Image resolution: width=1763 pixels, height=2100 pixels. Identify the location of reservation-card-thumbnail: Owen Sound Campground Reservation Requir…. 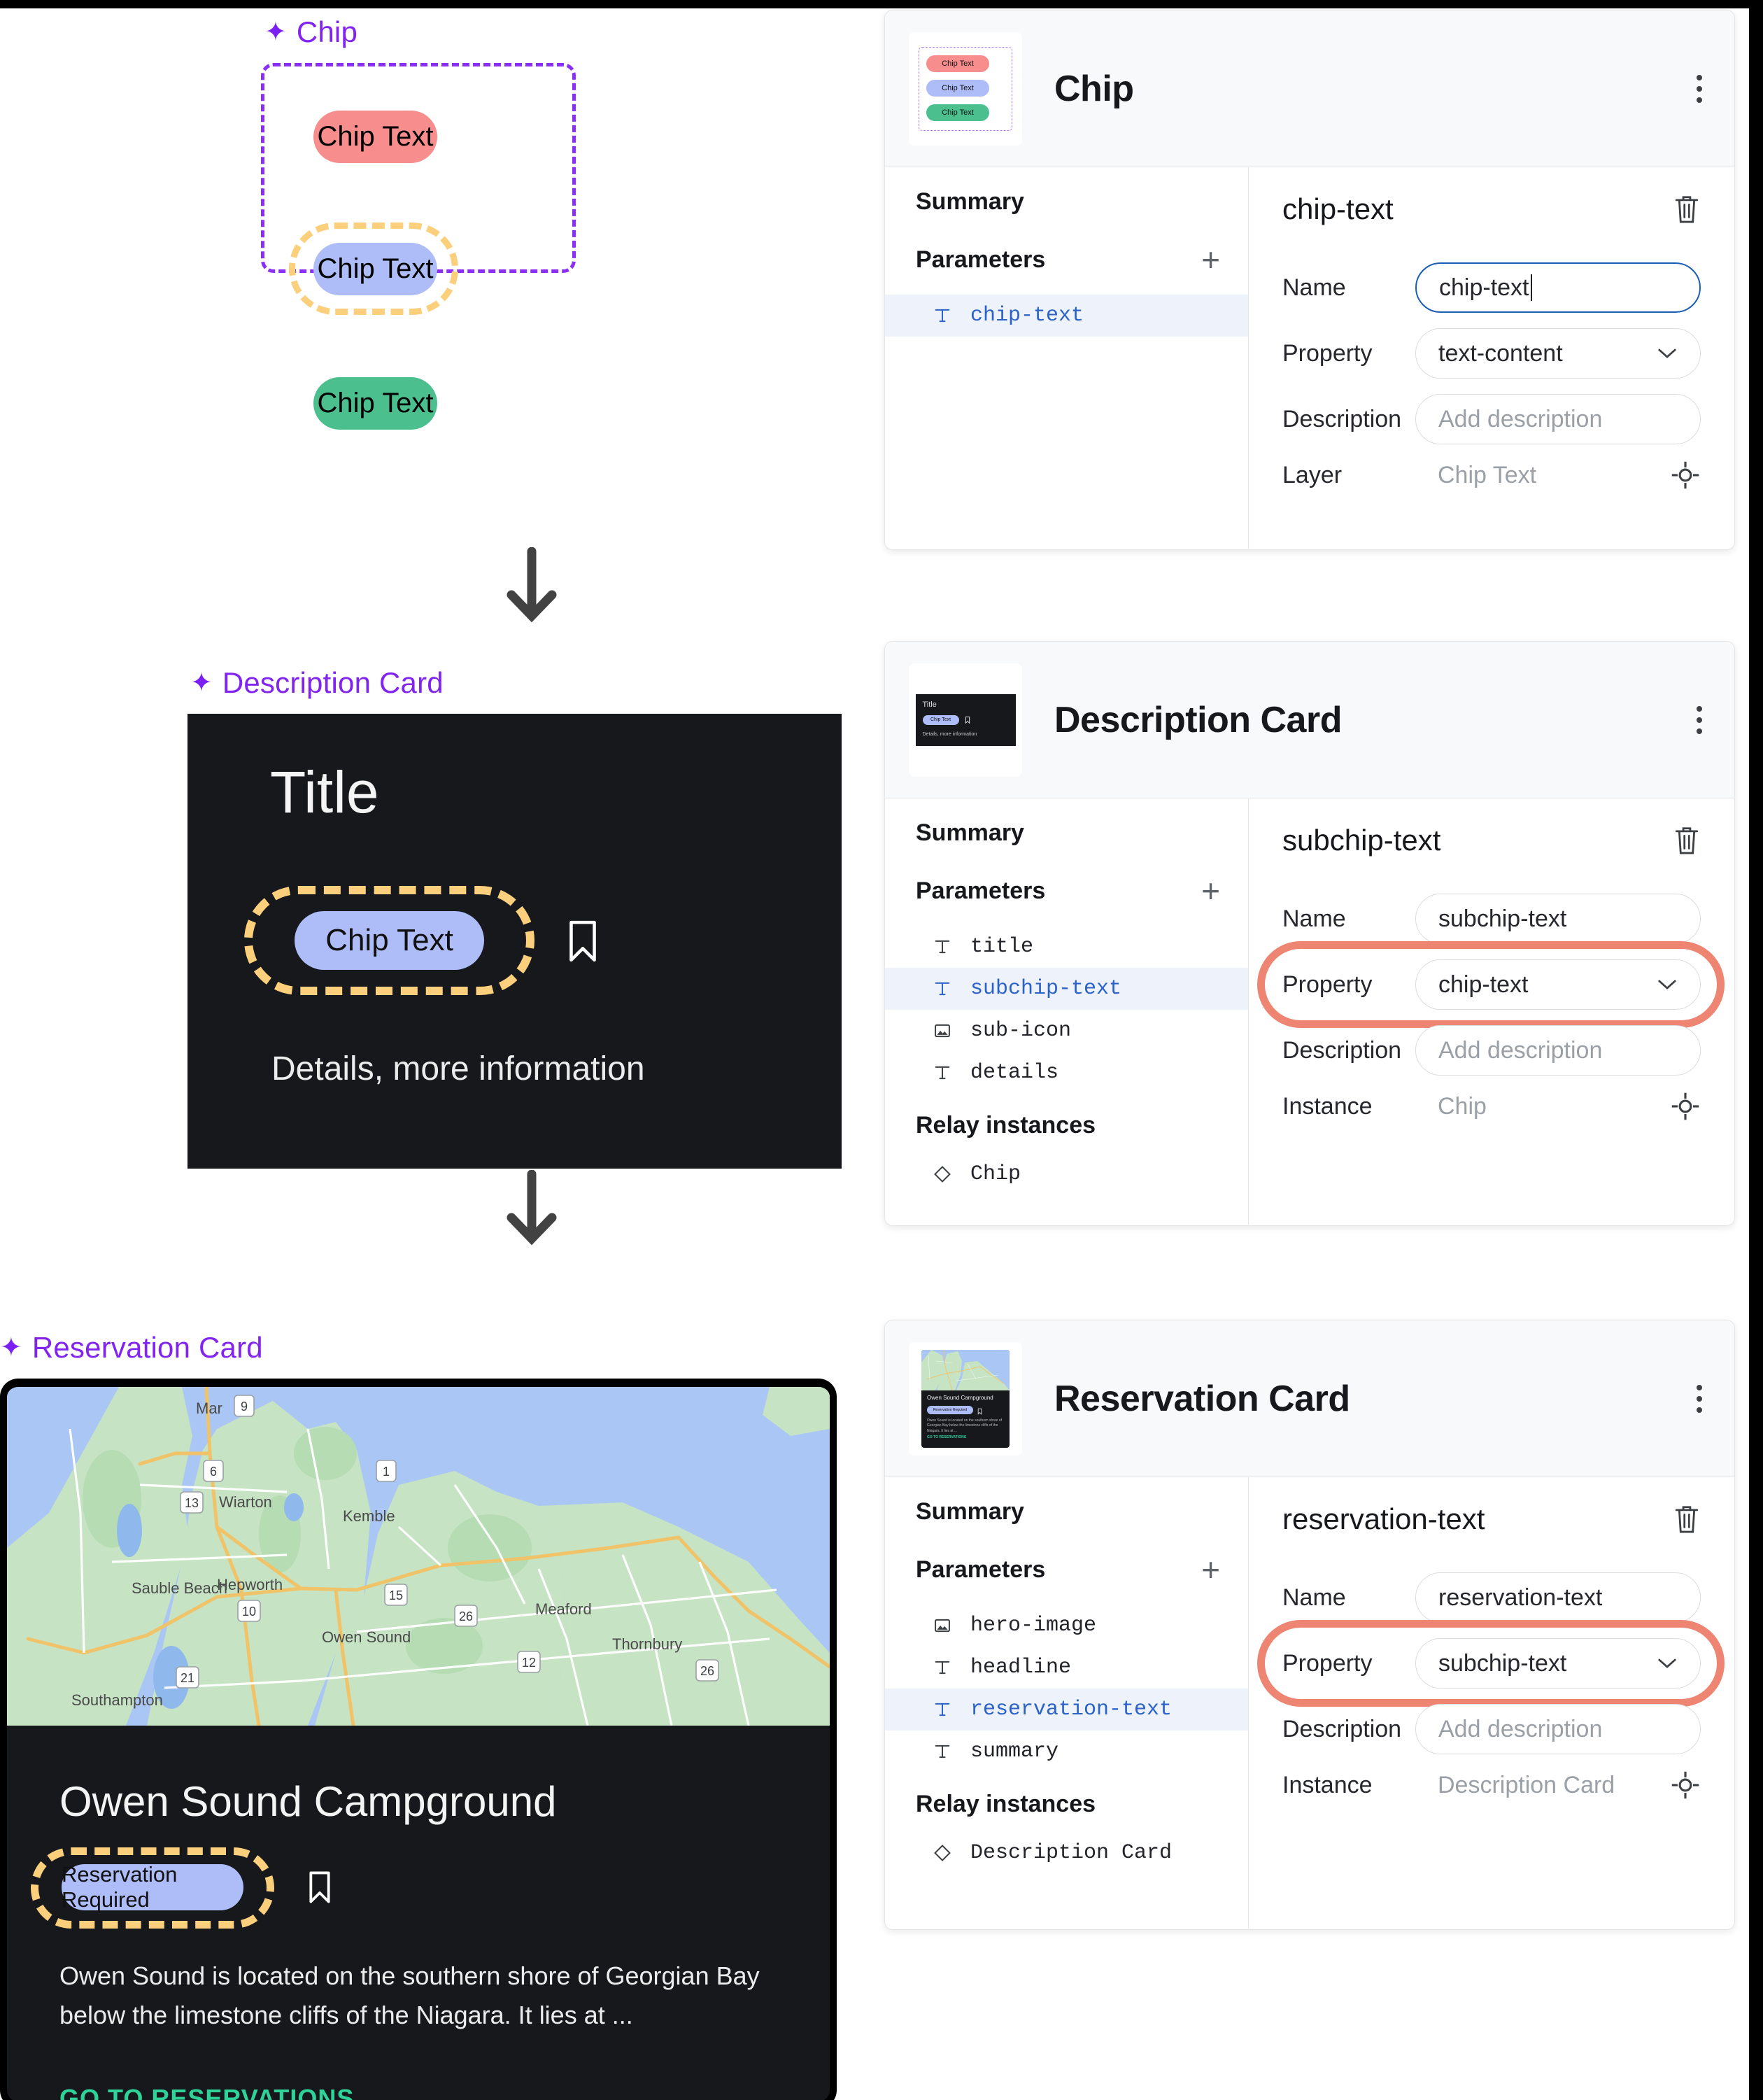
(965, 1398).